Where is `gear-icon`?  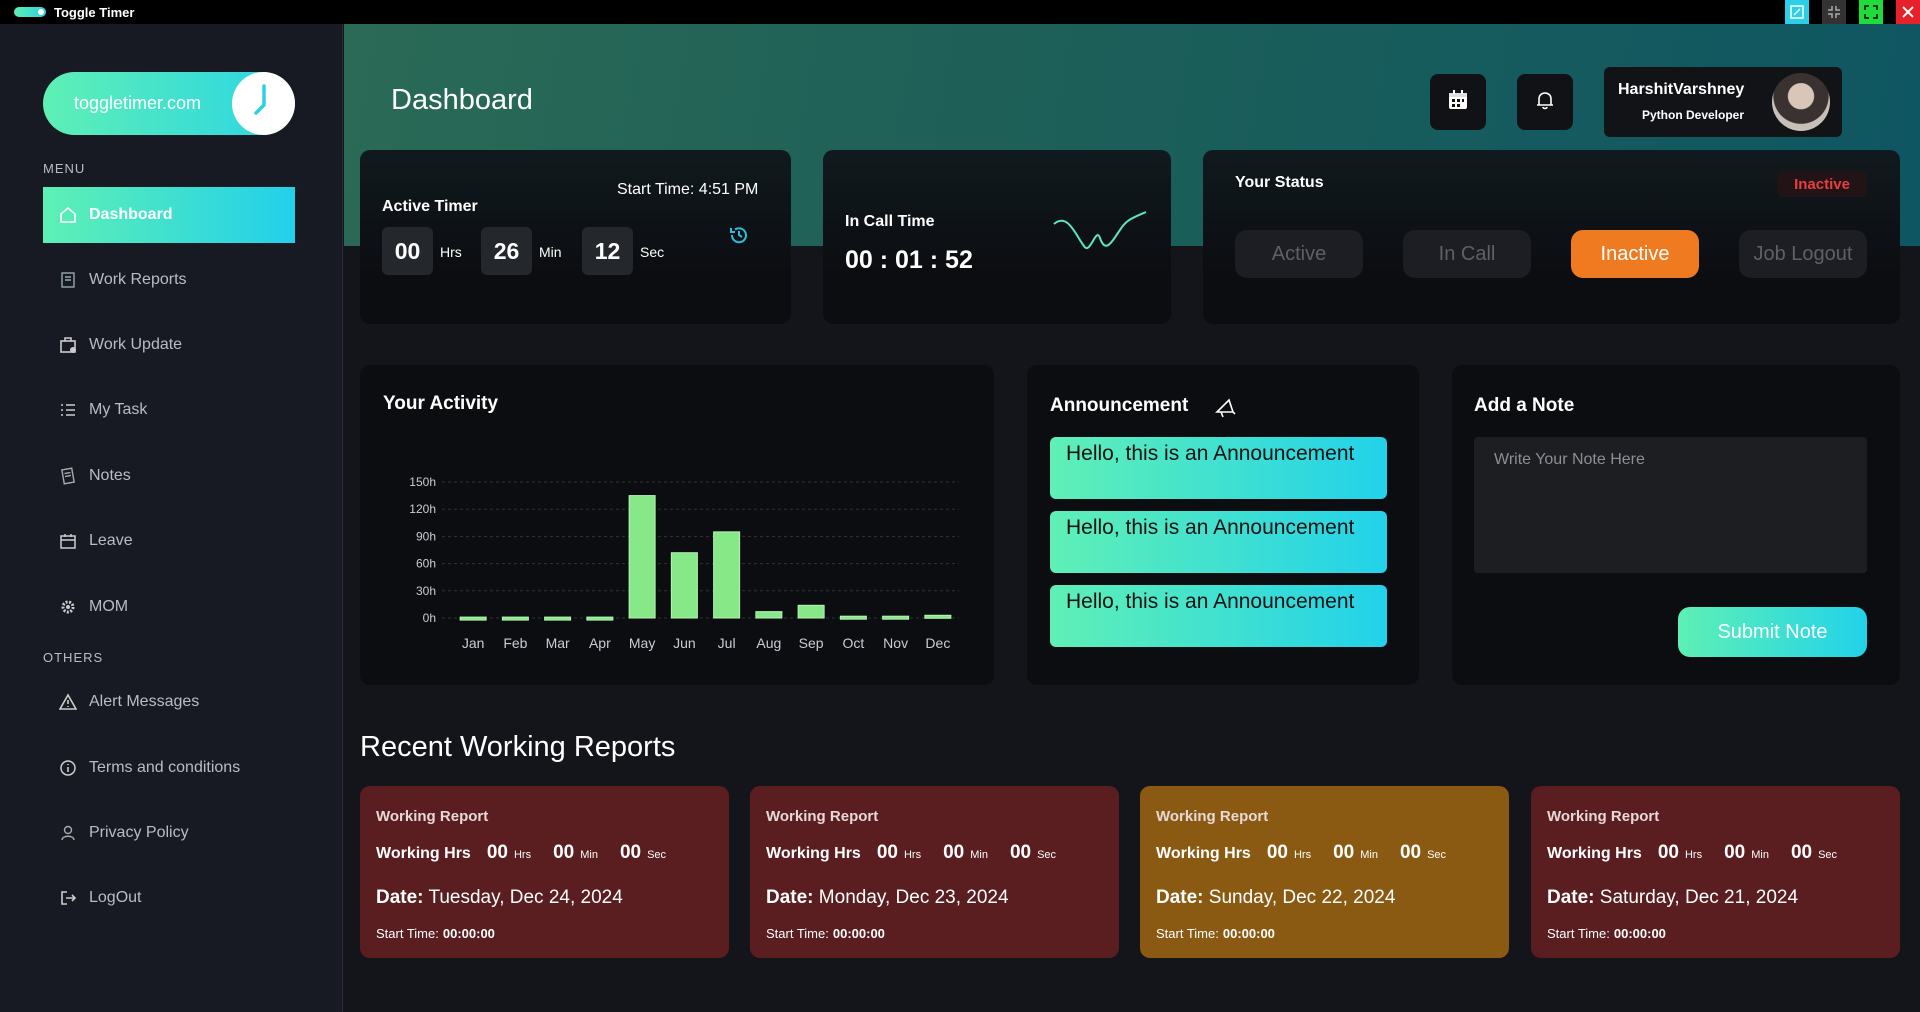
gear-icon is located at coordinates (68, 607).